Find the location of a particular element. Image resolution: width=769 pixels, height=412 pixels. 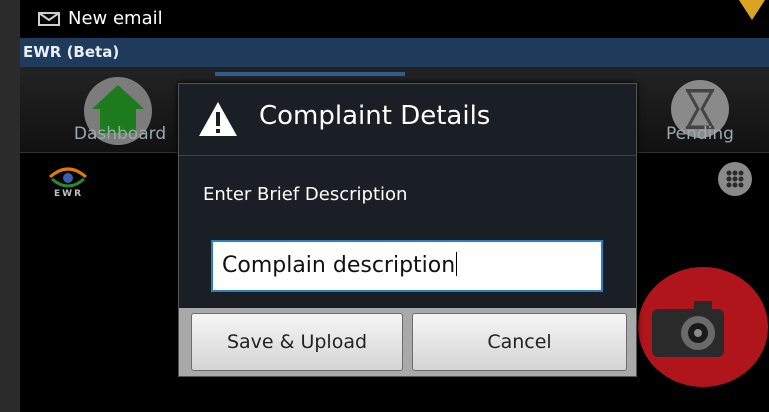

menu-grid-button is located at coordinates (735, 179).